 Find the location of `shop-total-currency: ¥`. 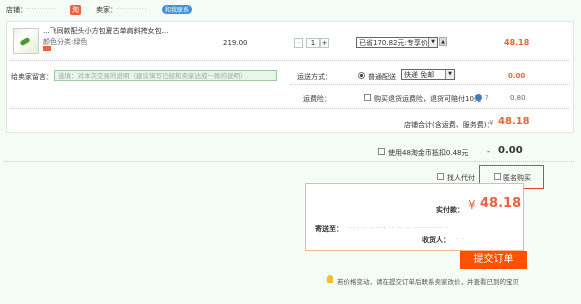

shop-total-currency: ¥ is located at coordinates (491, 123).